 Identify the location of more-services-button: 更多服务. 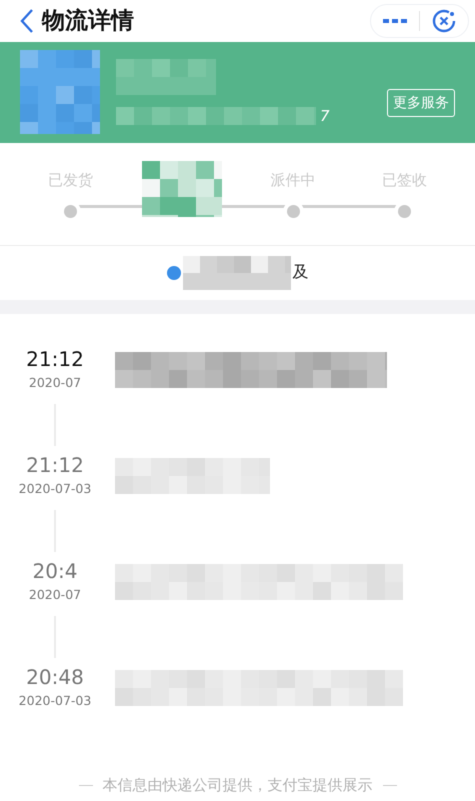
(421, 102).